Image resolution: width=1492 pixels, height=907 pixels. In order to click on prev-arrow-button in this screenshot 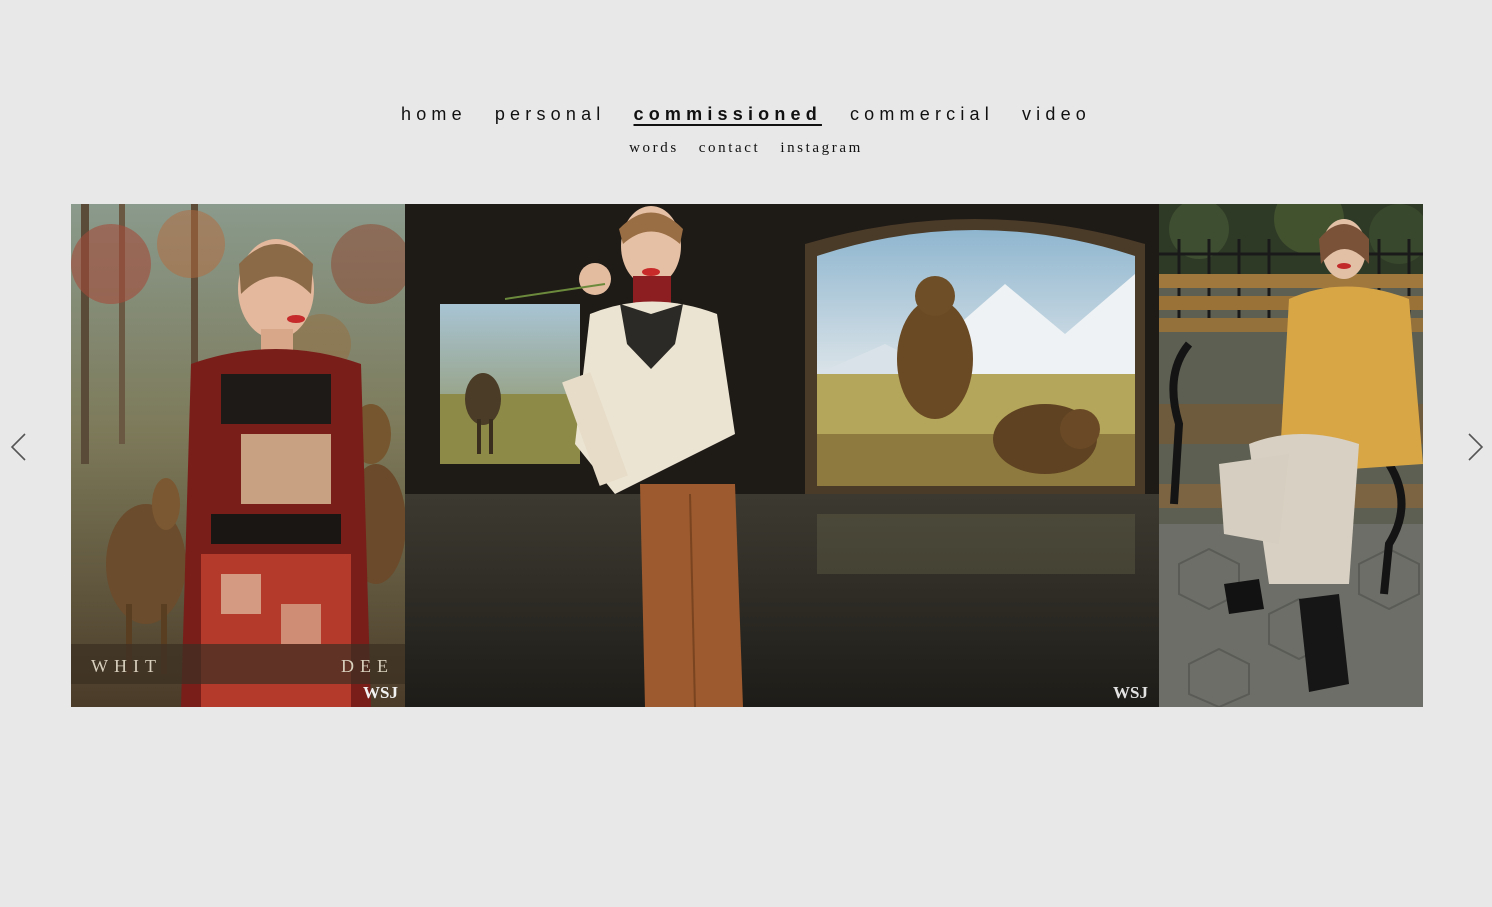, I will do `click(19, 447)`.